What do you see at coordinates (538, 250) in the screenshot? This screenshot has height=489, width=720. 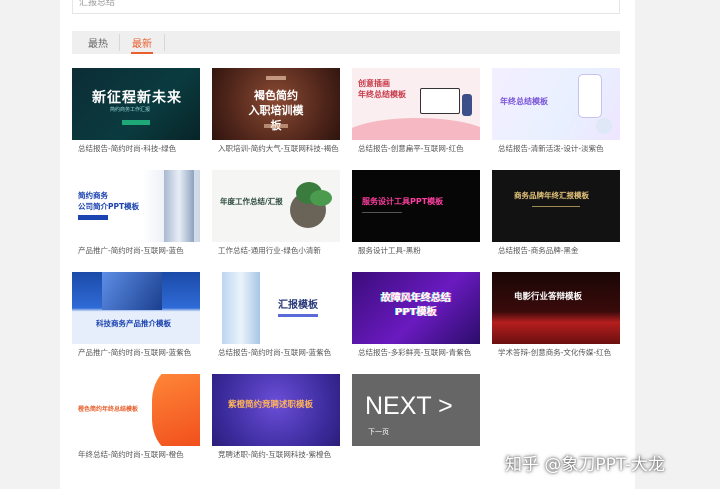 I see `template-caption: 总结报告-商务品牌-黑金` at bounding box center [538, 250].